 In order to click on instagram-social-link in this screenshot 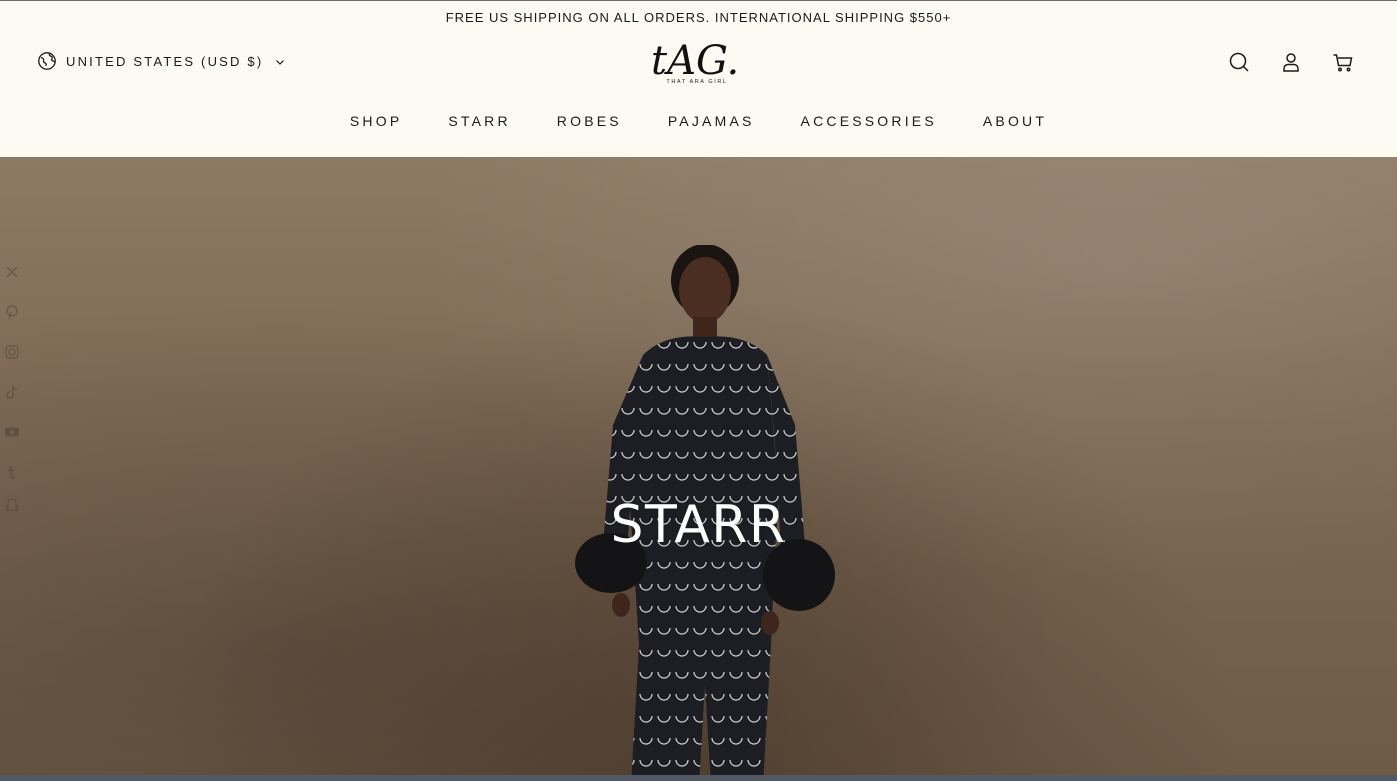, I will do `click(12, 352)`.